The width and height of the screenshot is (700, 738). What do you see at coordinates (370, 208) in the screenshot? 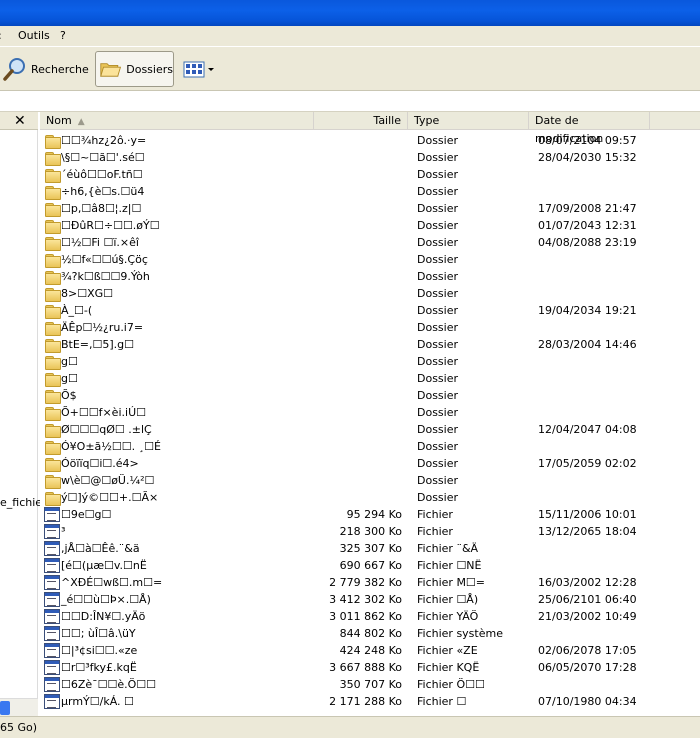
I see `table-row: ☐p,☐â8☐¦.z|☐ Dossier 17/09/2008 21:47` at bounding box center [370, 208].